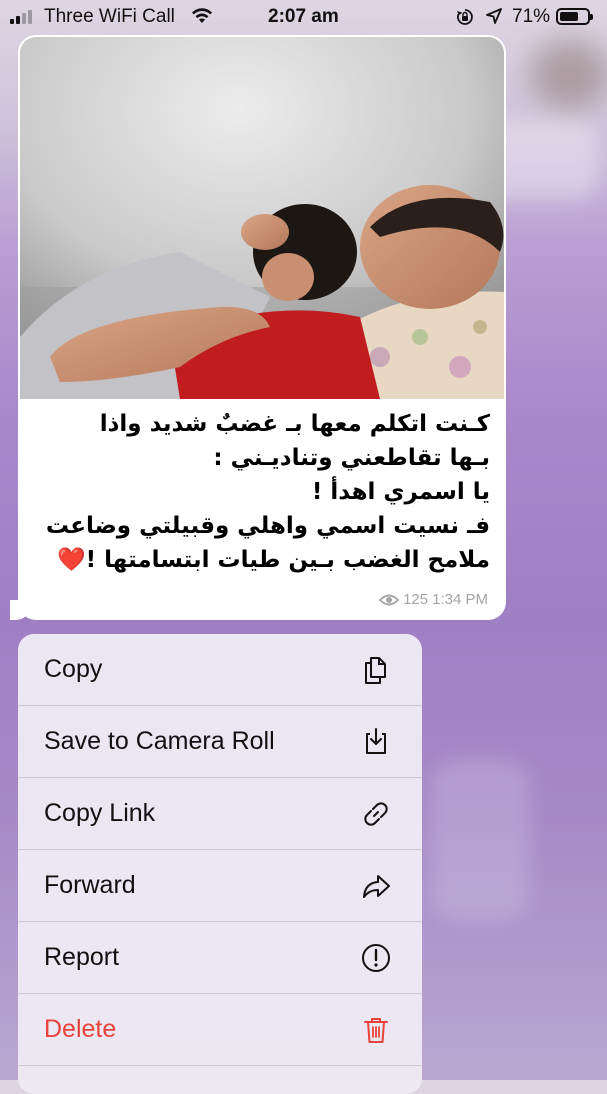 Image resolution: width=607 pixels, height=1094 pixels. What do you see at coordinates (220, 886) in the screenshot?
I see `menu-item-forward: Forward` at bounding box center [220, 886].